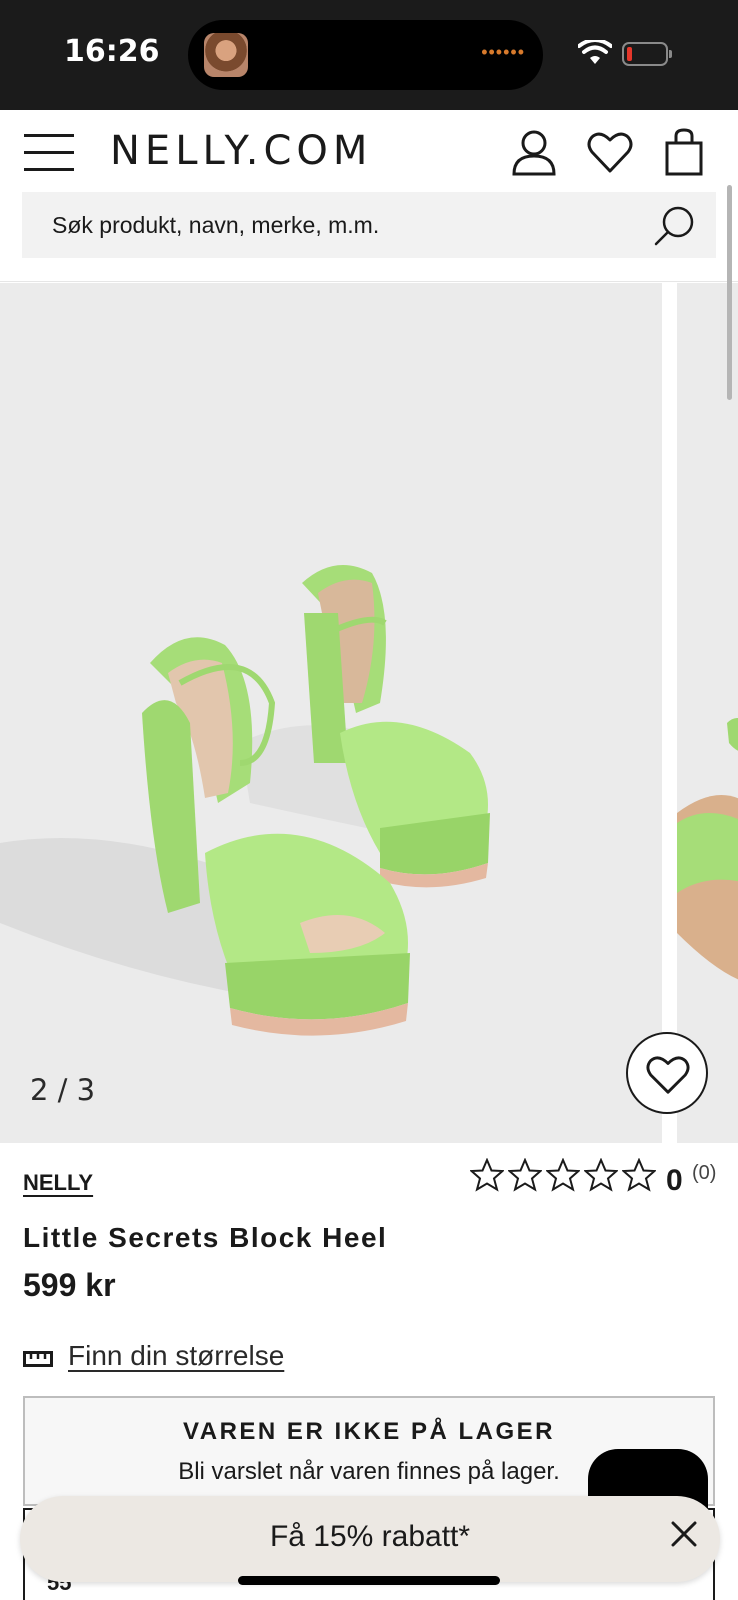  I want to click on promo-banner: Få 15% rabatt*, so click(370, 1539).